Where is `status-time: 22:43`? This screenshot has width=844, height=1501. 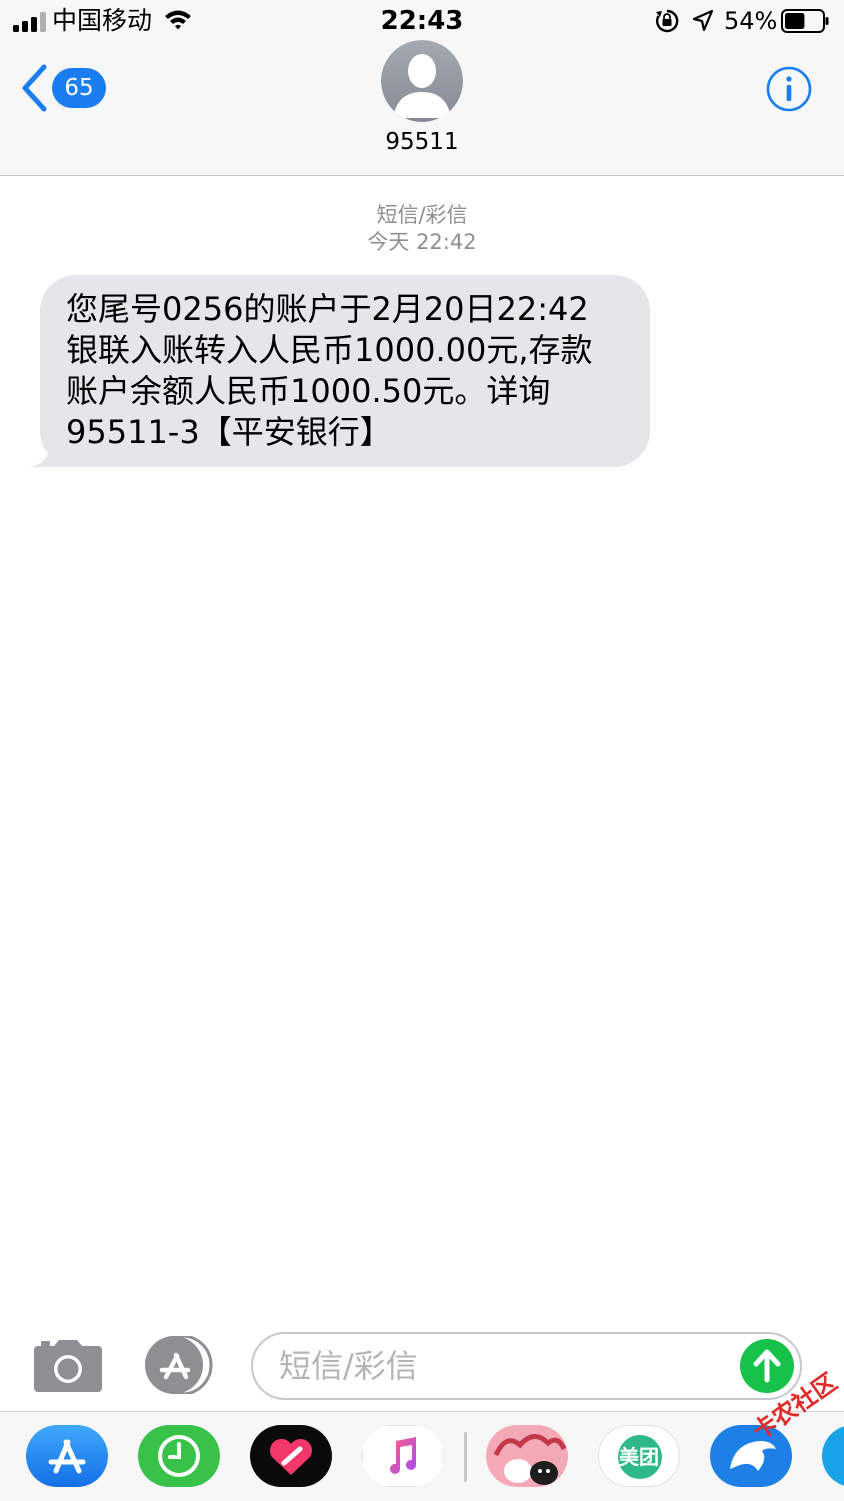
status-time: 22:43 is located at coordinates (422, 21).